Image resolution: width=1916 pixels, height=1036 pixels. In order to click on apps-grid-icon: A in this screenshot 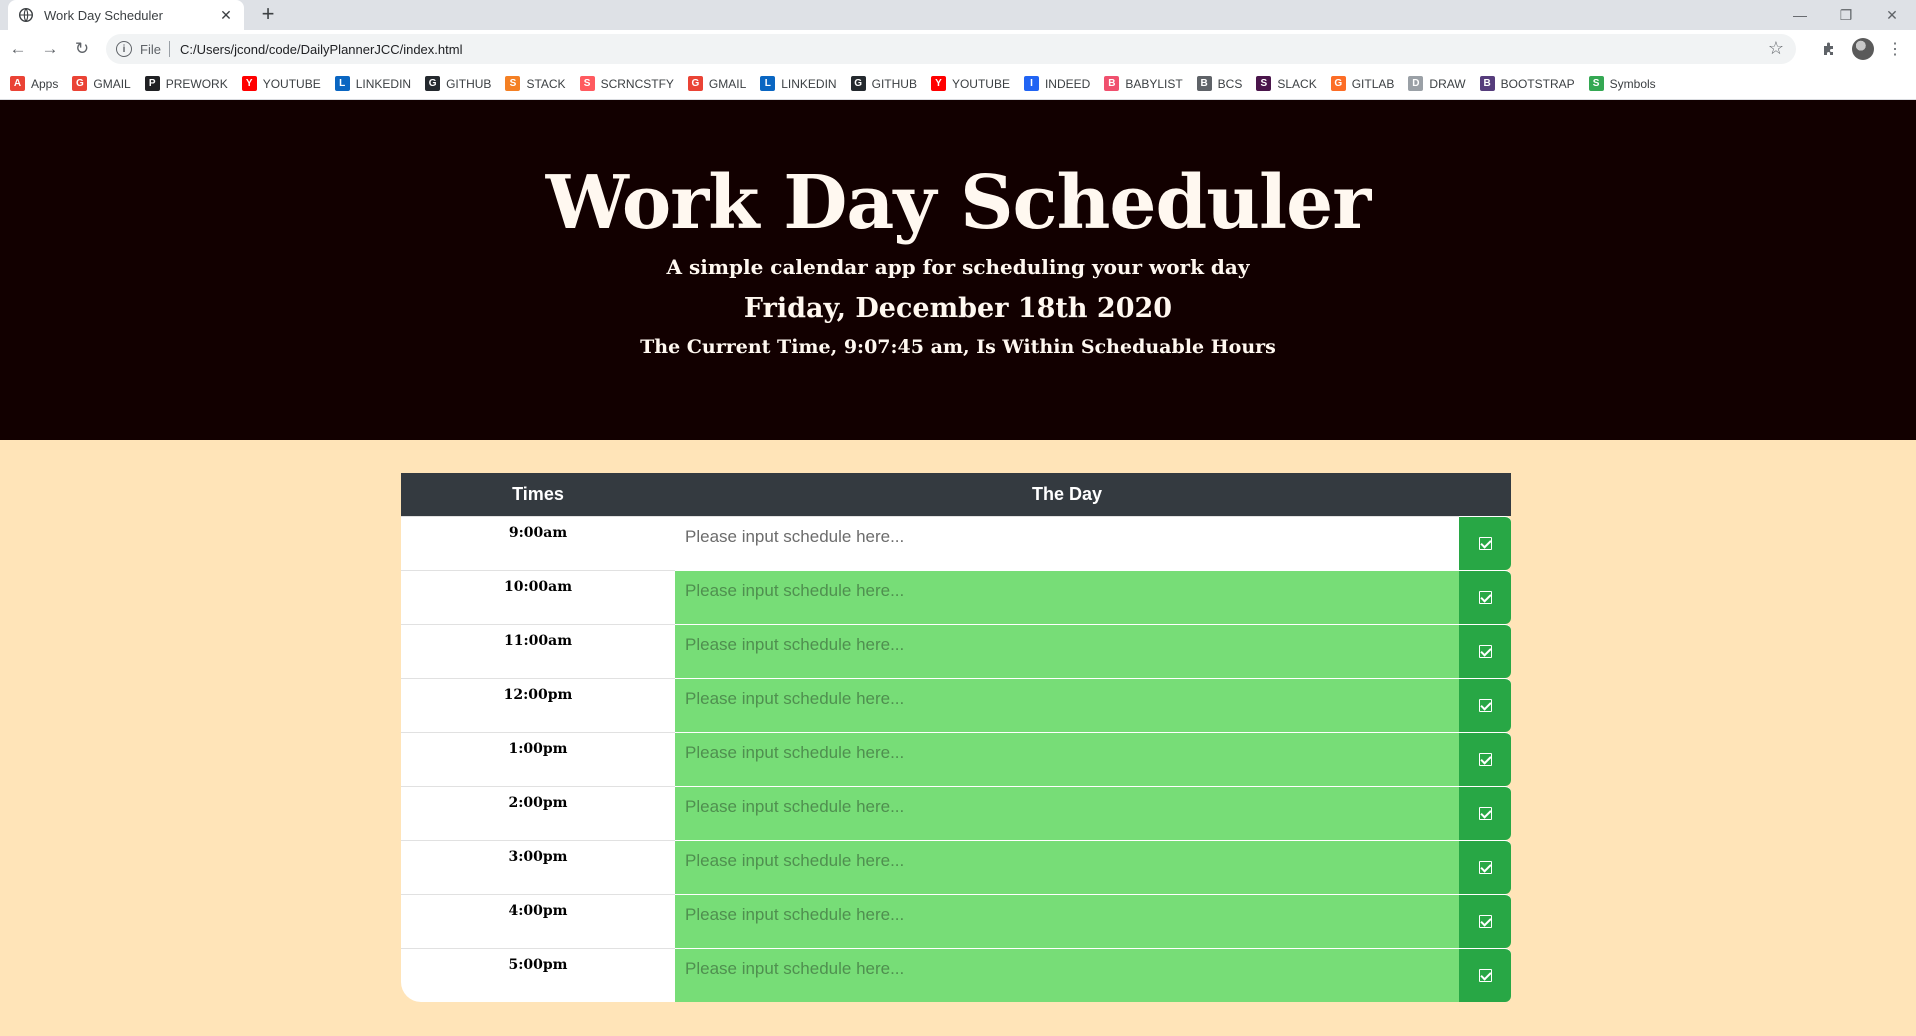, I will do `click(17, 83)`.